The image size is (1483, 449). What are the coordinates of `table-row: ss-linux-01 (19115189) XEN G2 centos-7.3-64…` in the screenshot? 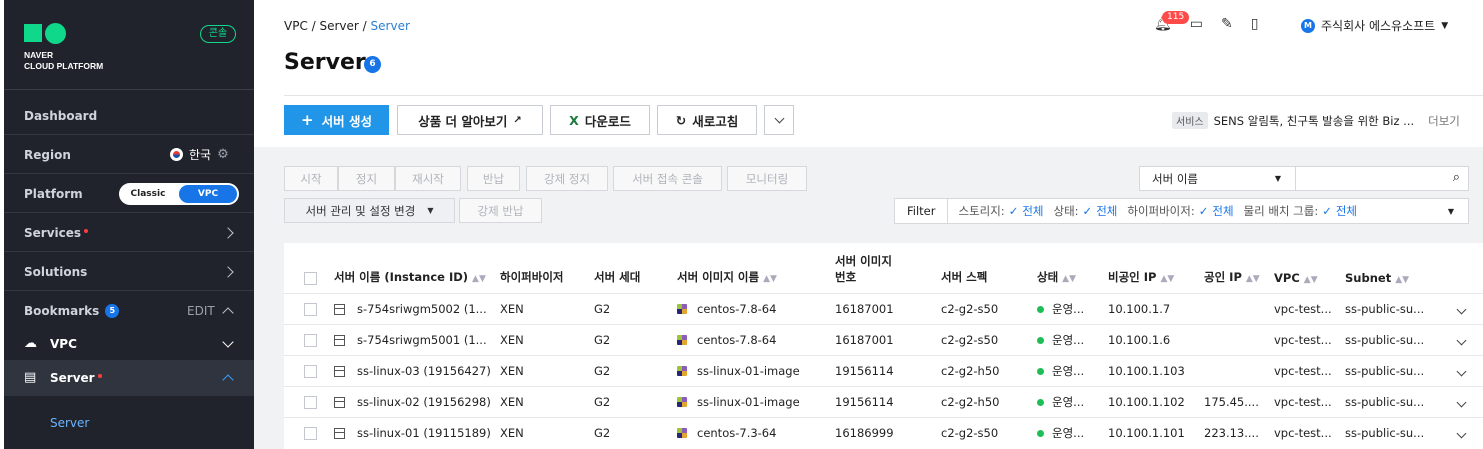 It's located at (883, 432).